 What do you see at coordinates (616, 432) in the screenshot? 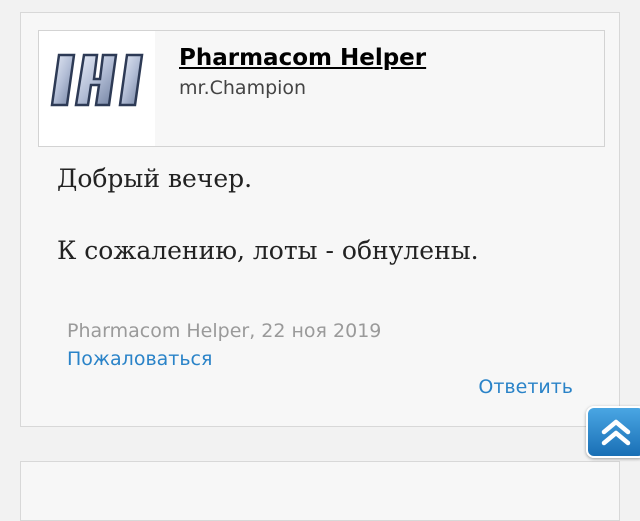
I see `double-chevron-up-icon` at bounding box center [616, 432].